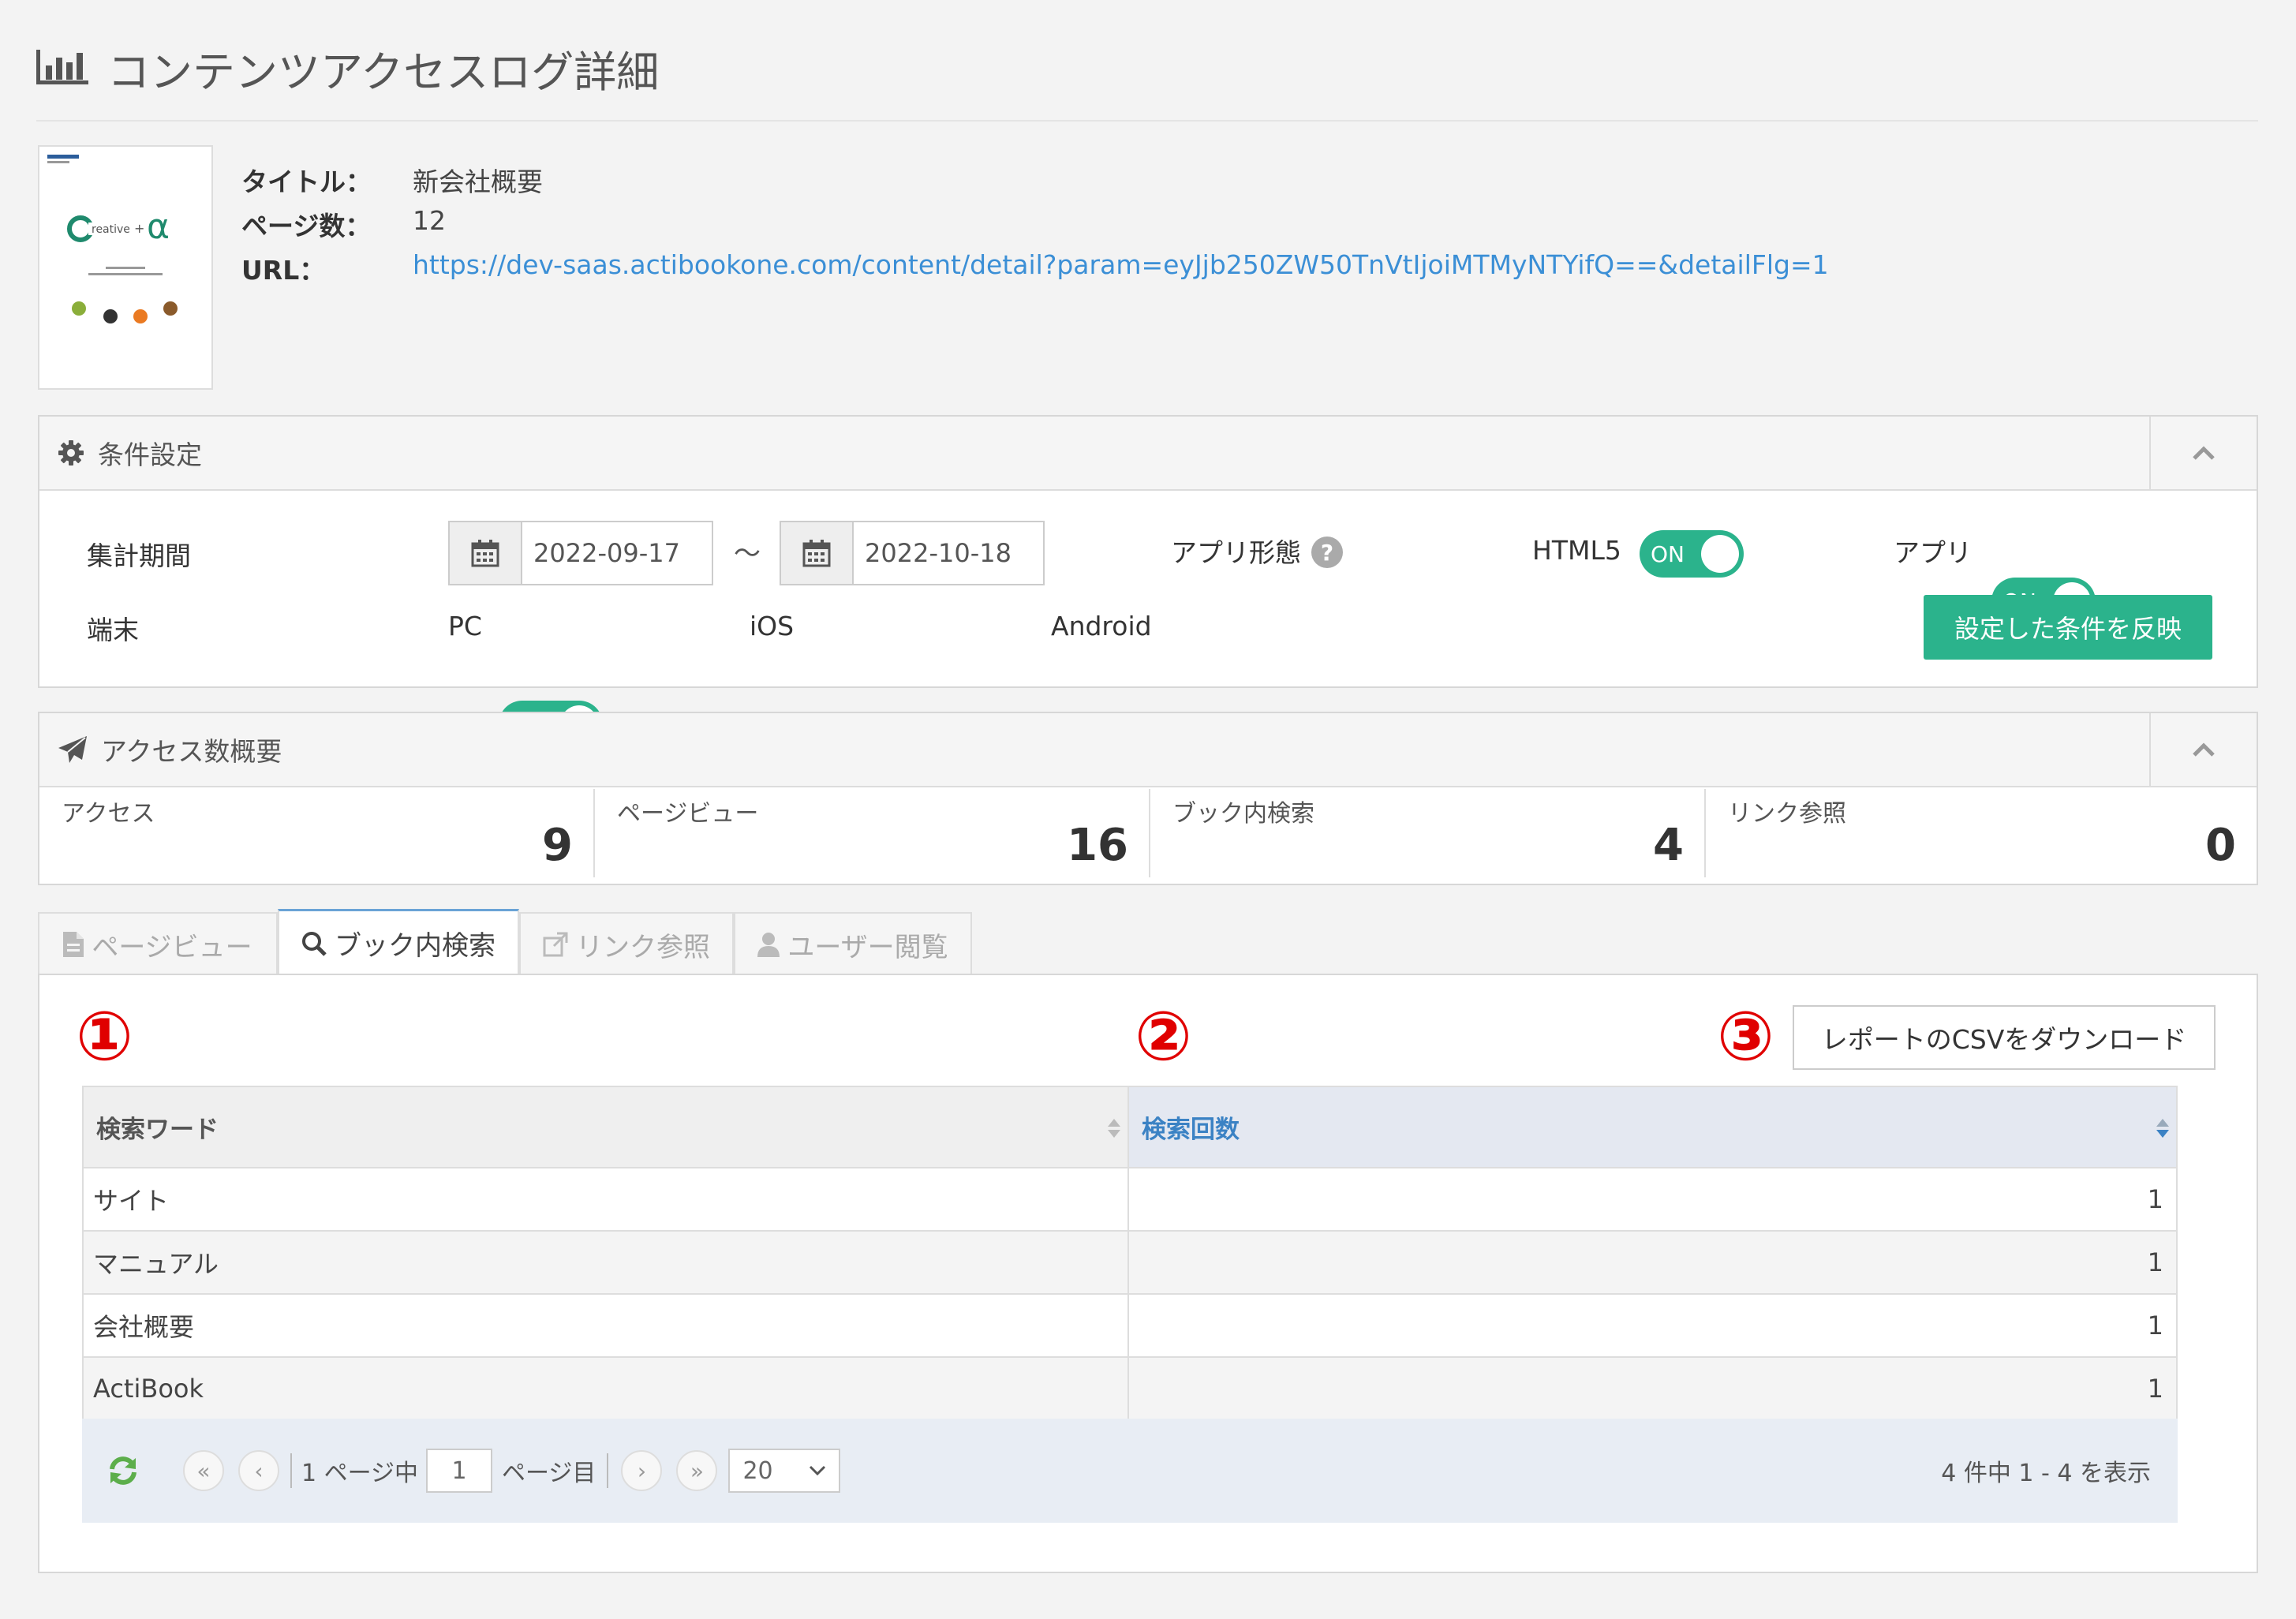 The height and width of the screenshot is (1619, 2296). Describe the element at coordinates (758, 1470) in the screenshot. I see `page-size-value: 20` at that location.